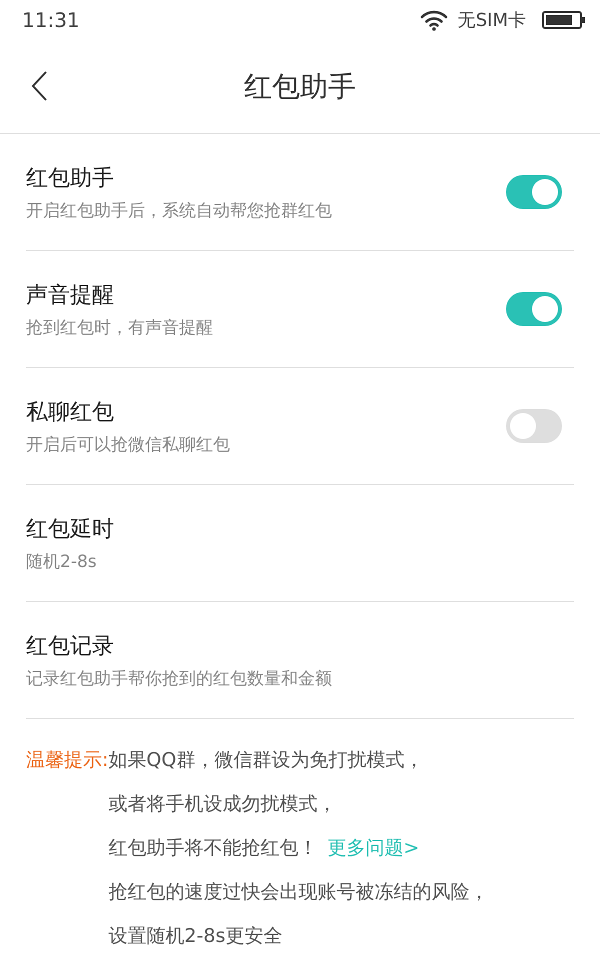 The image size is (600, 967). Describe the element at coordinates (492, 20) in the screenshot. I see `carrier-text: 无SIM卡` at that location.